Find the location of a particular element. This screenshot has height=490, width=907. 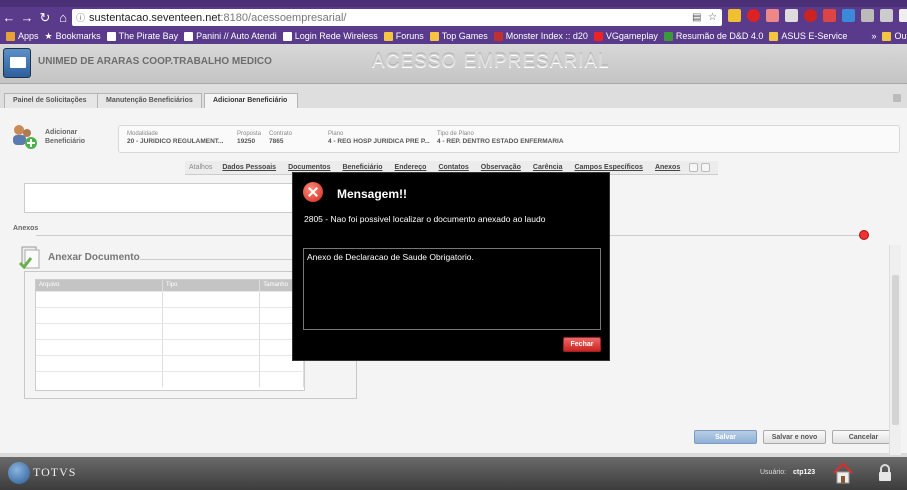

cancel-button: Cancelar is located at coordinates (863, 437).